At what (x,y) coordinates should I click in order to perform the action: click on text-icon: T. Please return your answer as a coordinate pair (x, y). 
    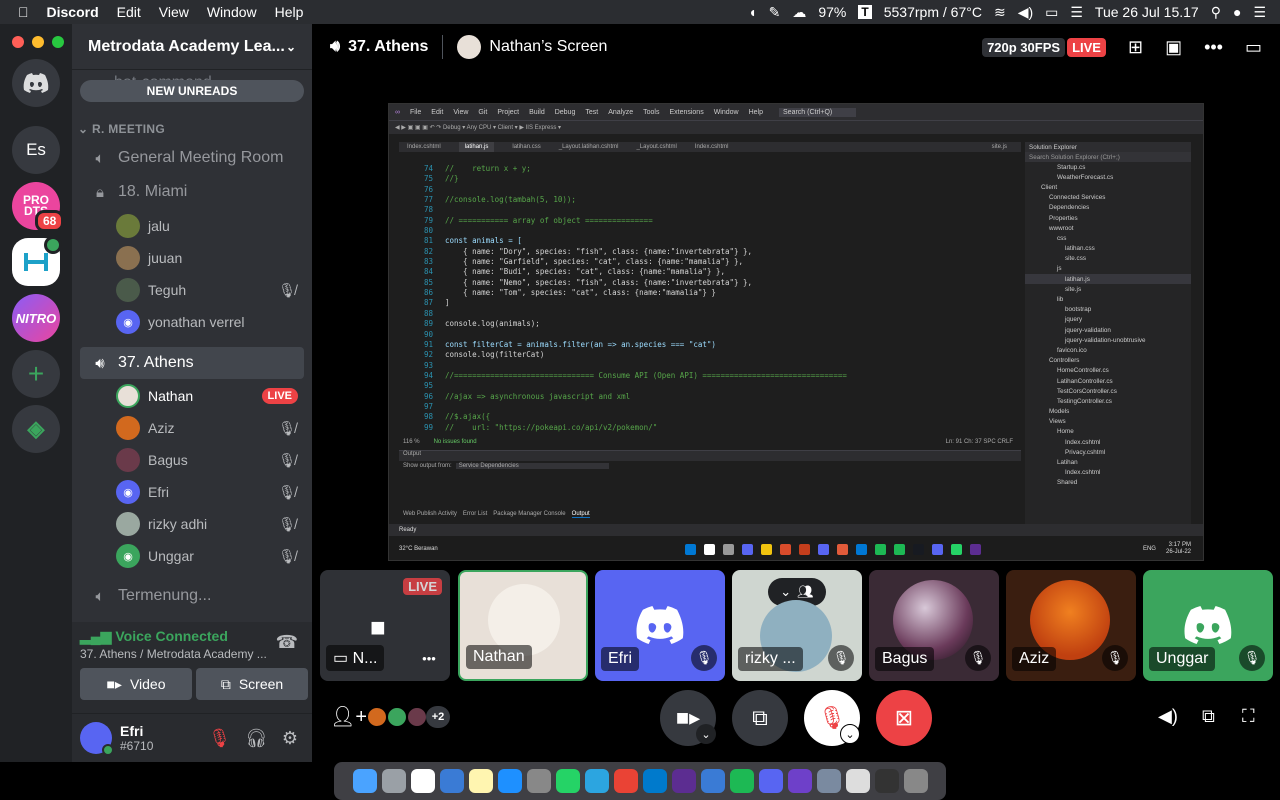
    Looking at the image, I should click on (865, 12).